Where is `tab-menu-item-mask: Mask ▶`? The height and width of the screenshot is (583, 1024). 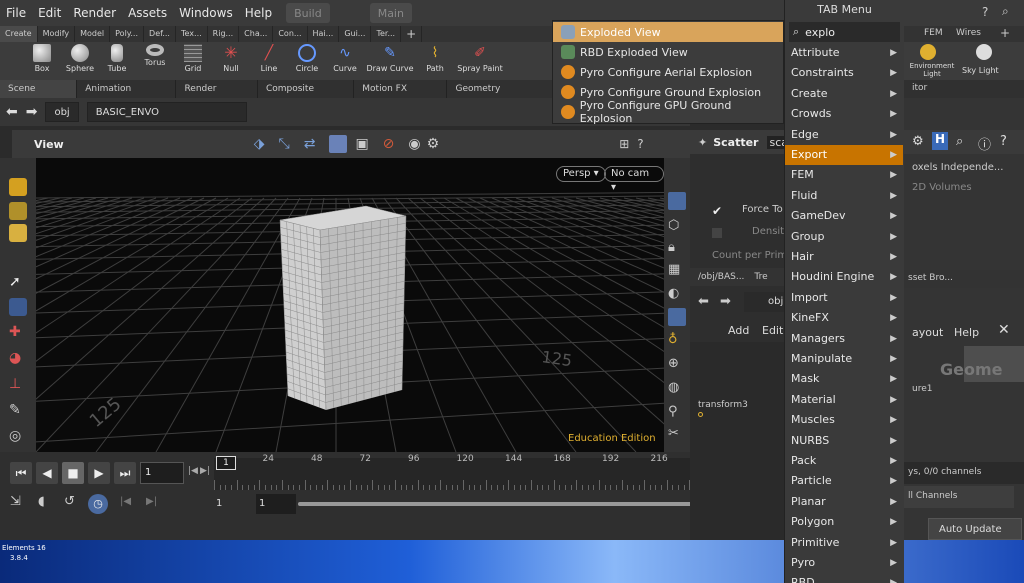
tab-menu-item-mask: Mask ▶ is located at coordinates (844, 379).